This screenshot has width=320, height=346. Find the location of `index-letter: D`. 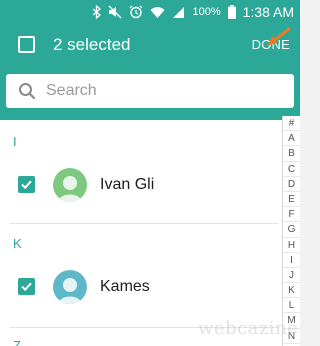

index-letter: D is located at coordinates (291, 184).